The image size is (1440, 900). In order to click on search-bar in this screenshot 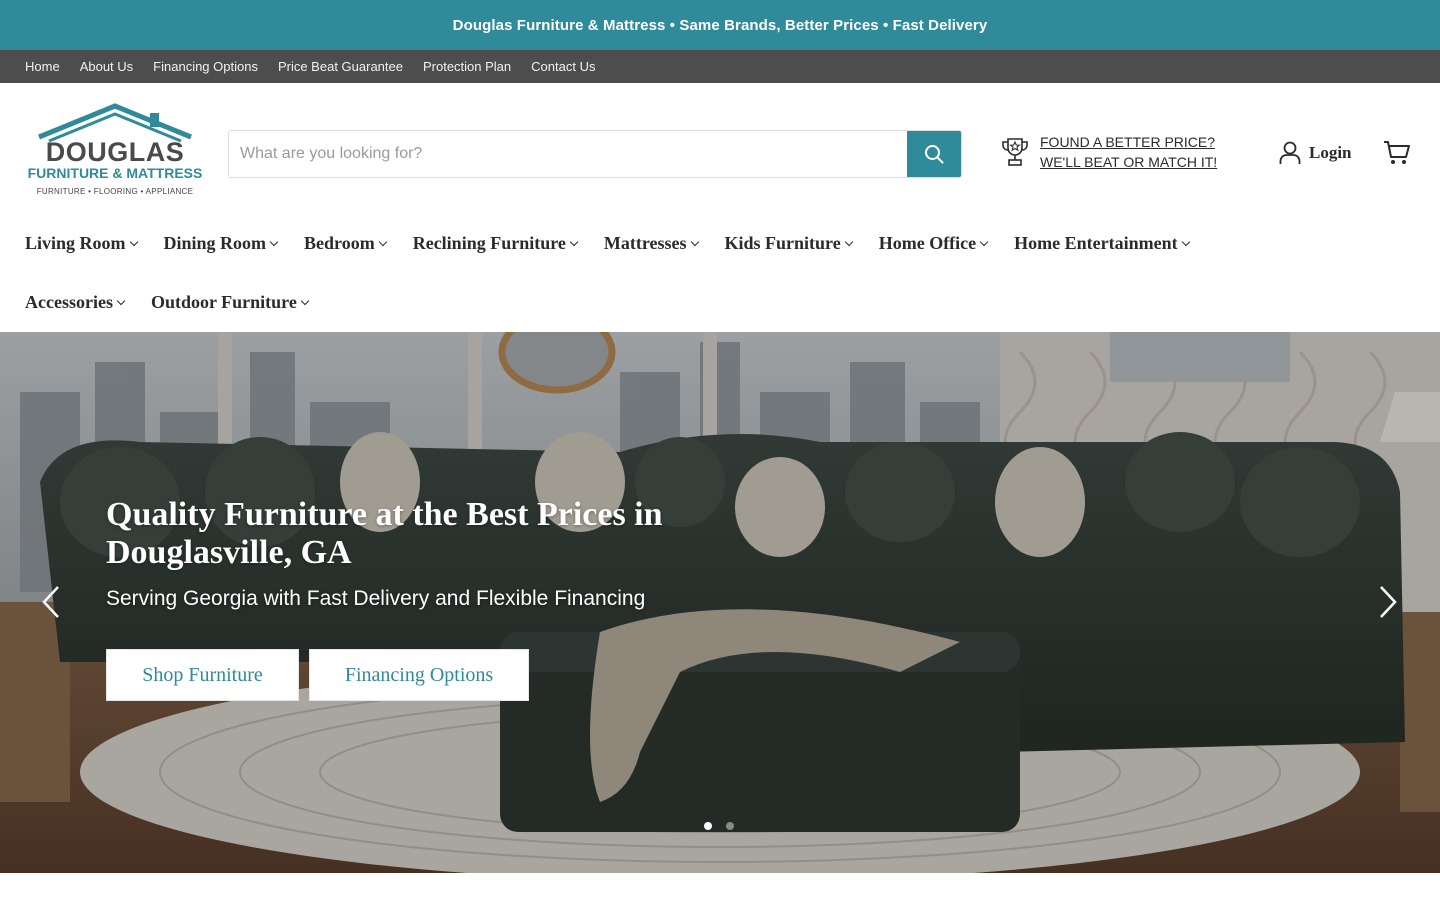, I will do `click(595, 154)`.